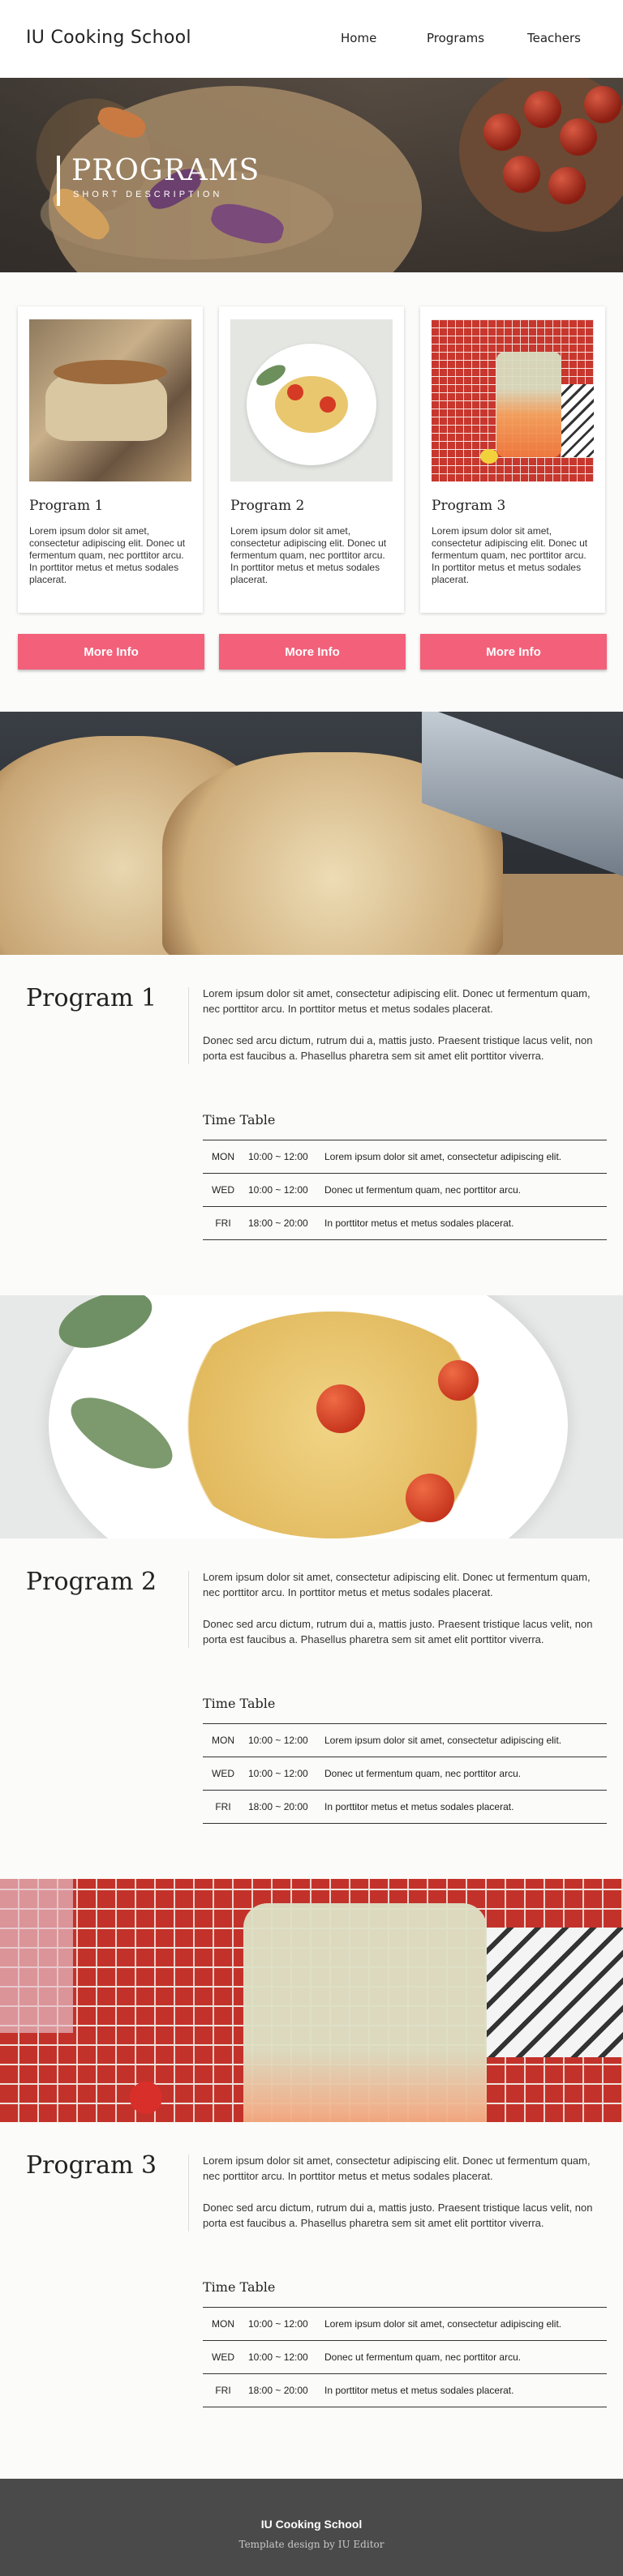 The height and width of the screenshot is (2576, 623). What do you see at coordinates (311, 400) in the screenshot?
I see `gnocchi-image` at bounding box center [311, 400].